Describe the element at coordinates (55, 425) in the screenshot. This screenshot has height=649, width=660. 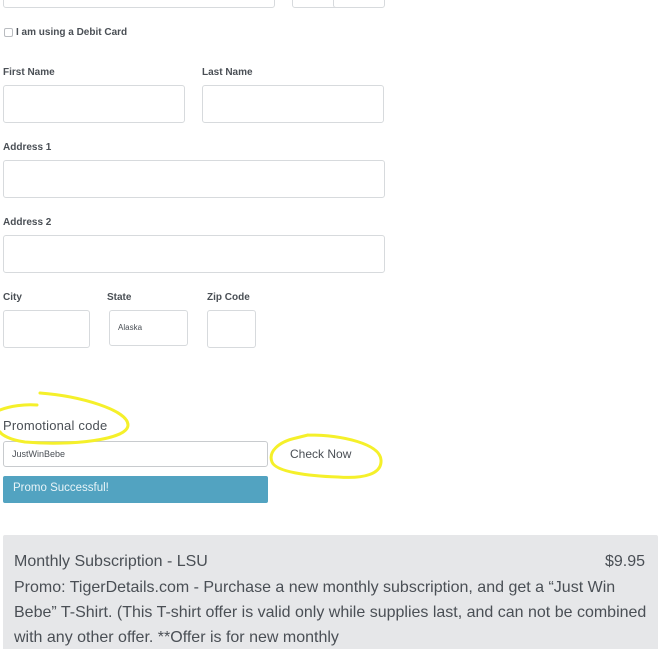
I see `promo-code-label: Promotional code` at that location.